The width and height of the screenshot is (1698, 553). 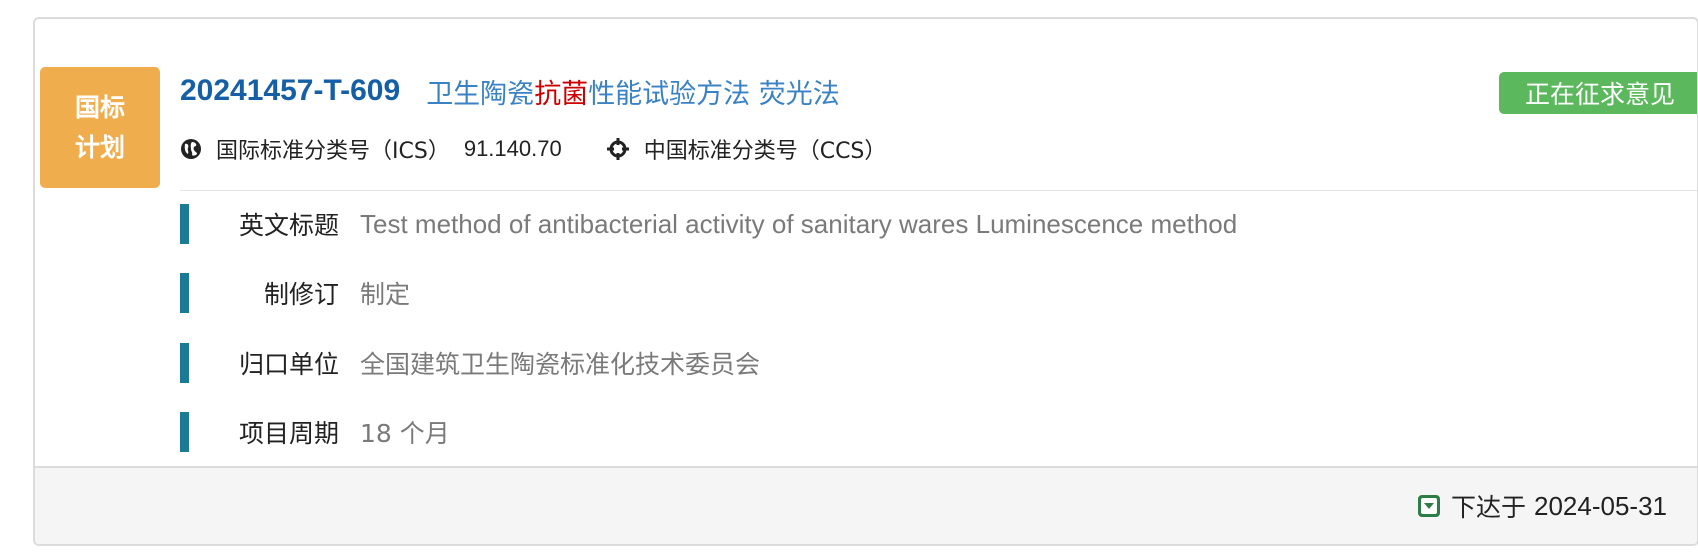 I want to click on title-keyword-highlight: 抗菌, so click(x=561, y=94).